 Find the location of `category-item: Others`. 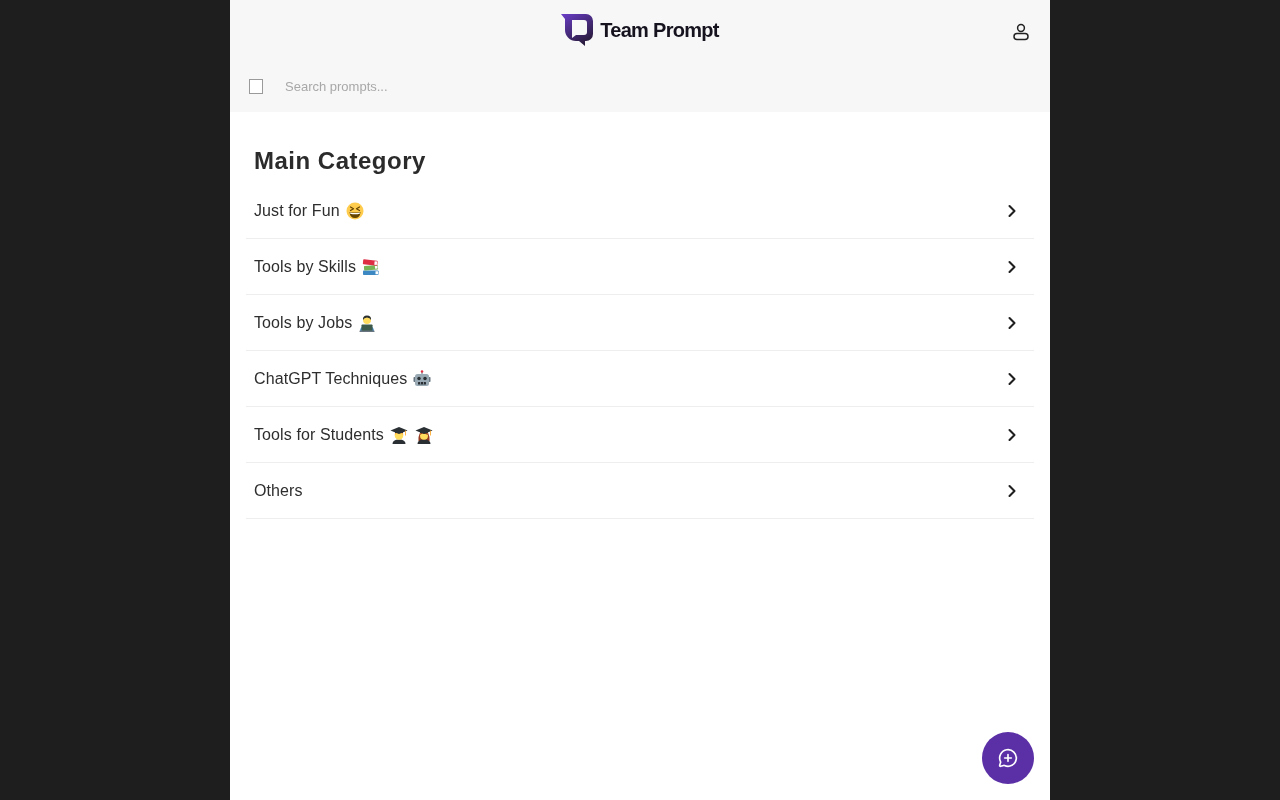

category-item: Others is located at coordinates (640, 491).